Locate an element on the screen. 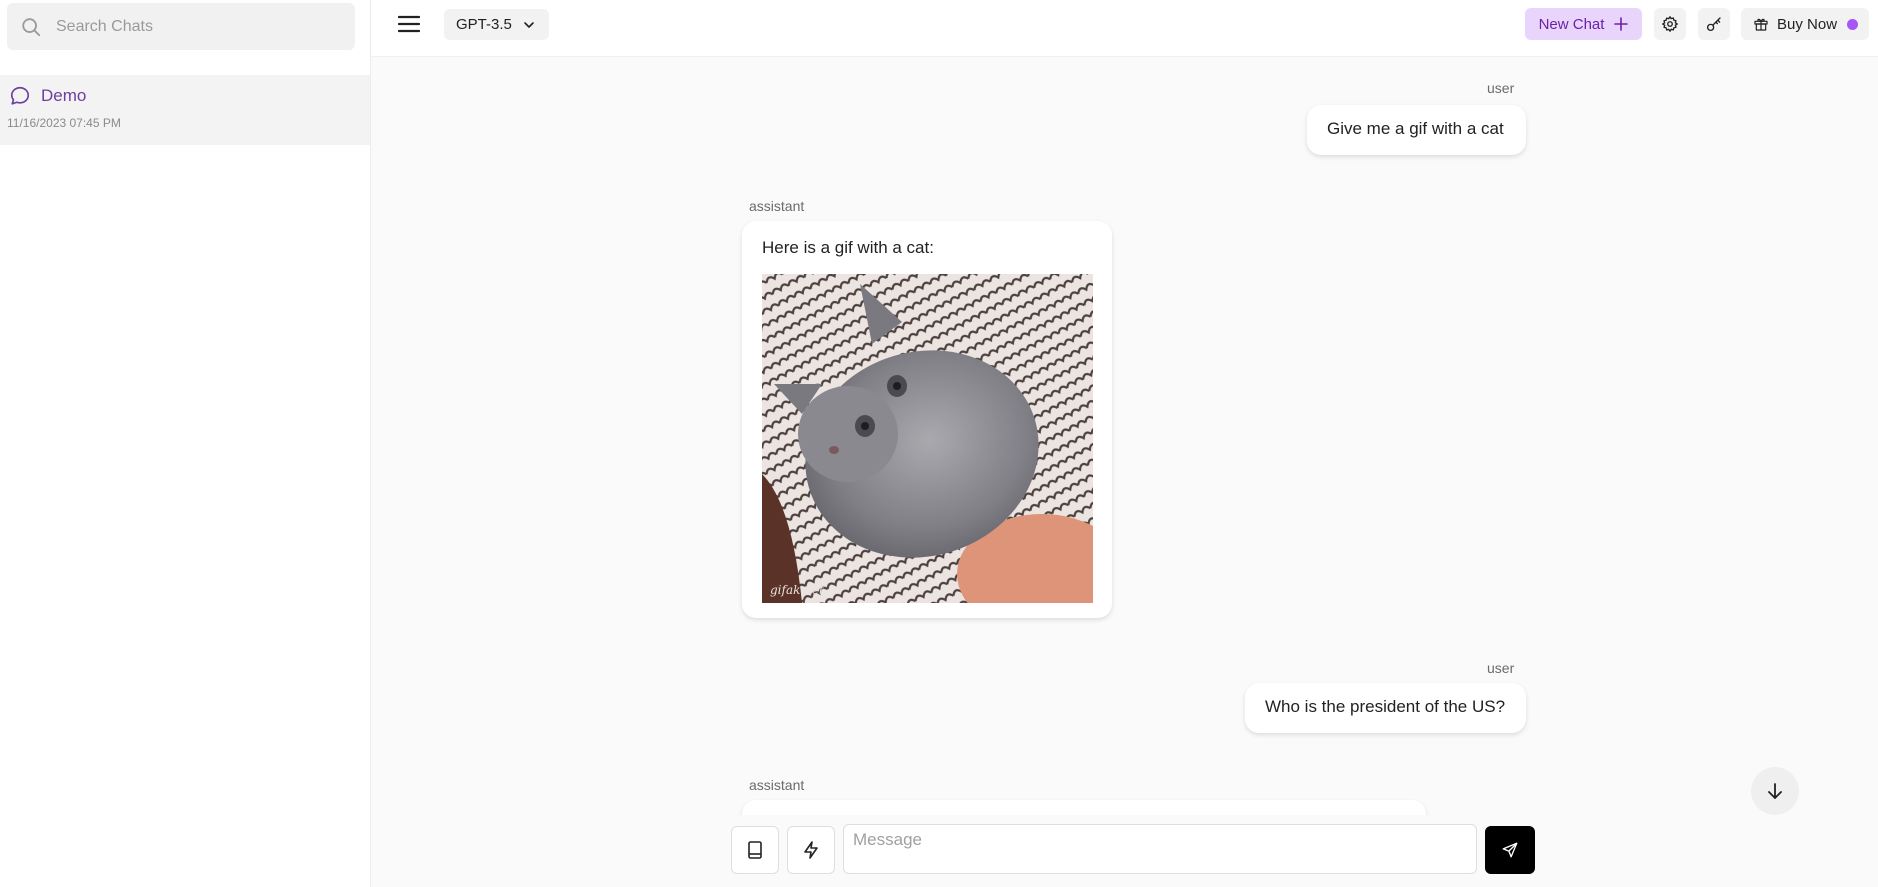 The width and height of the screenshot is (1878, 887). gear-icon is located at coordinates (1670, 24).